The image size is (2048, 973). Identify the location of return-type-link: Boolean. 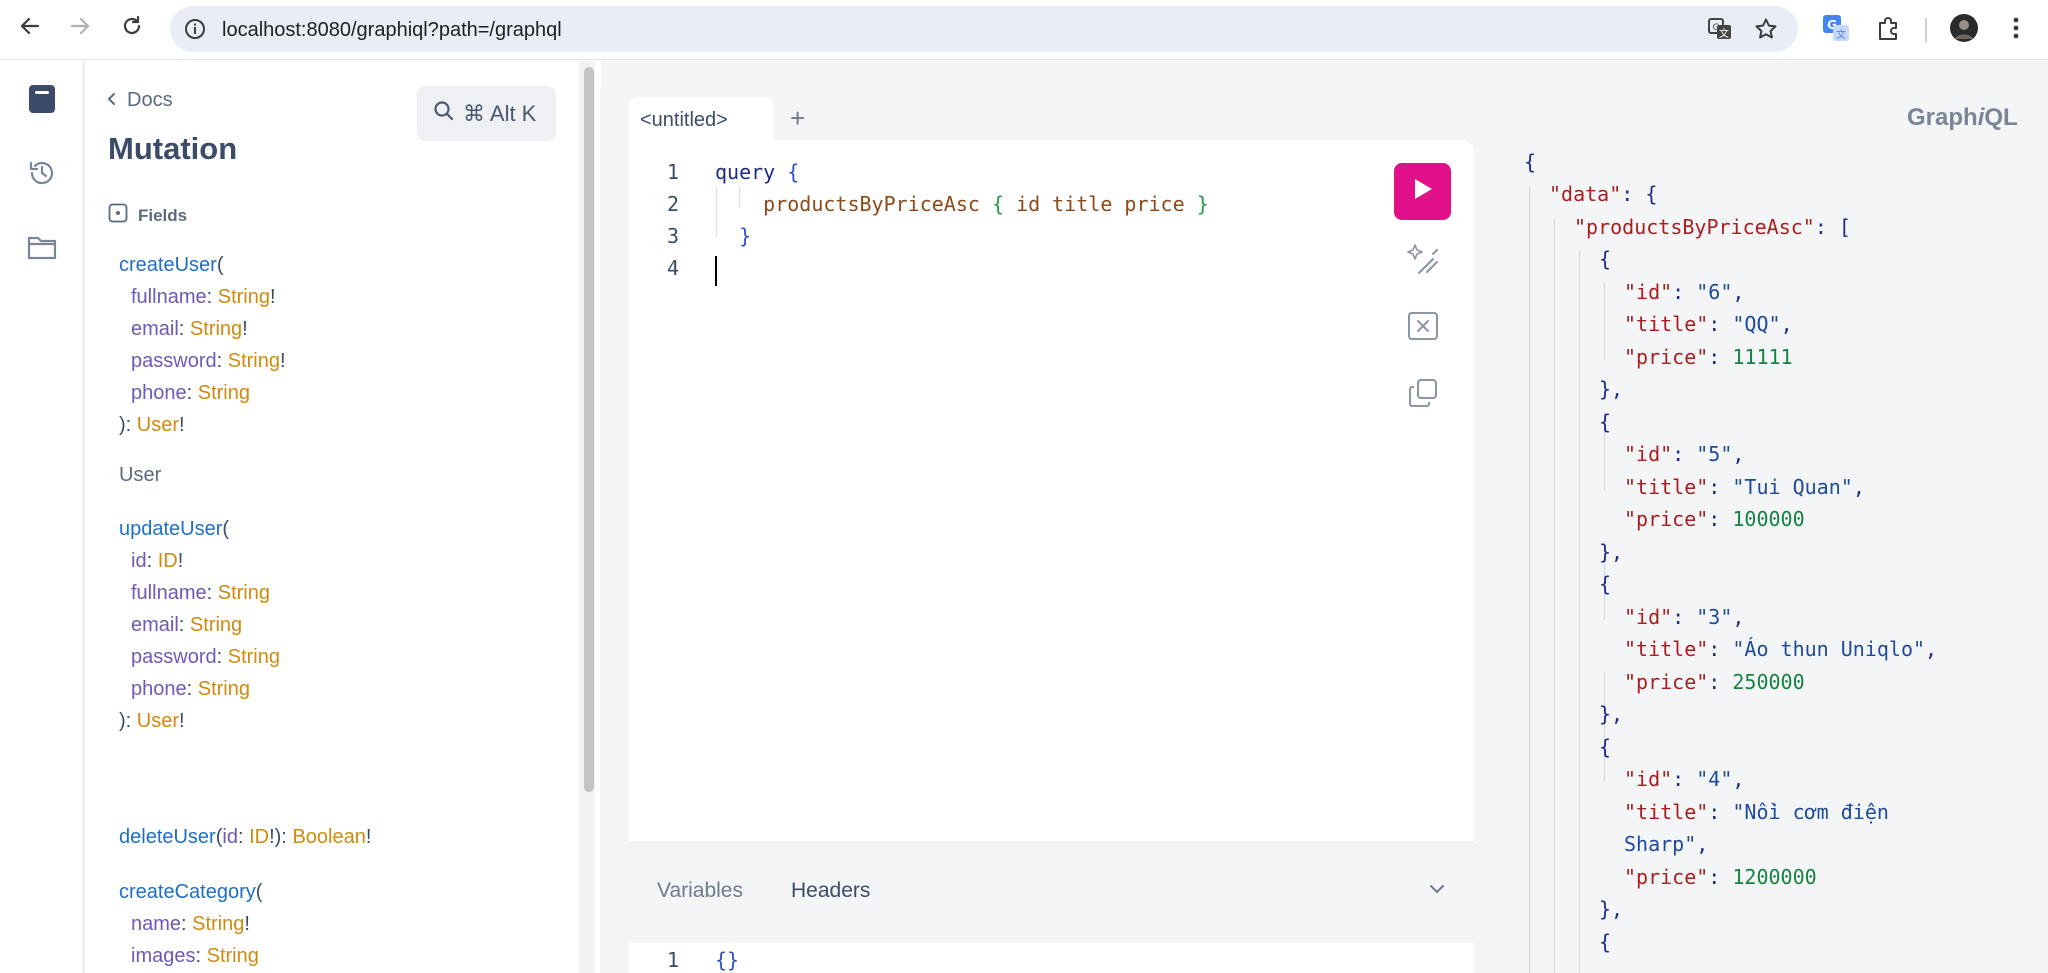
(328, 837).